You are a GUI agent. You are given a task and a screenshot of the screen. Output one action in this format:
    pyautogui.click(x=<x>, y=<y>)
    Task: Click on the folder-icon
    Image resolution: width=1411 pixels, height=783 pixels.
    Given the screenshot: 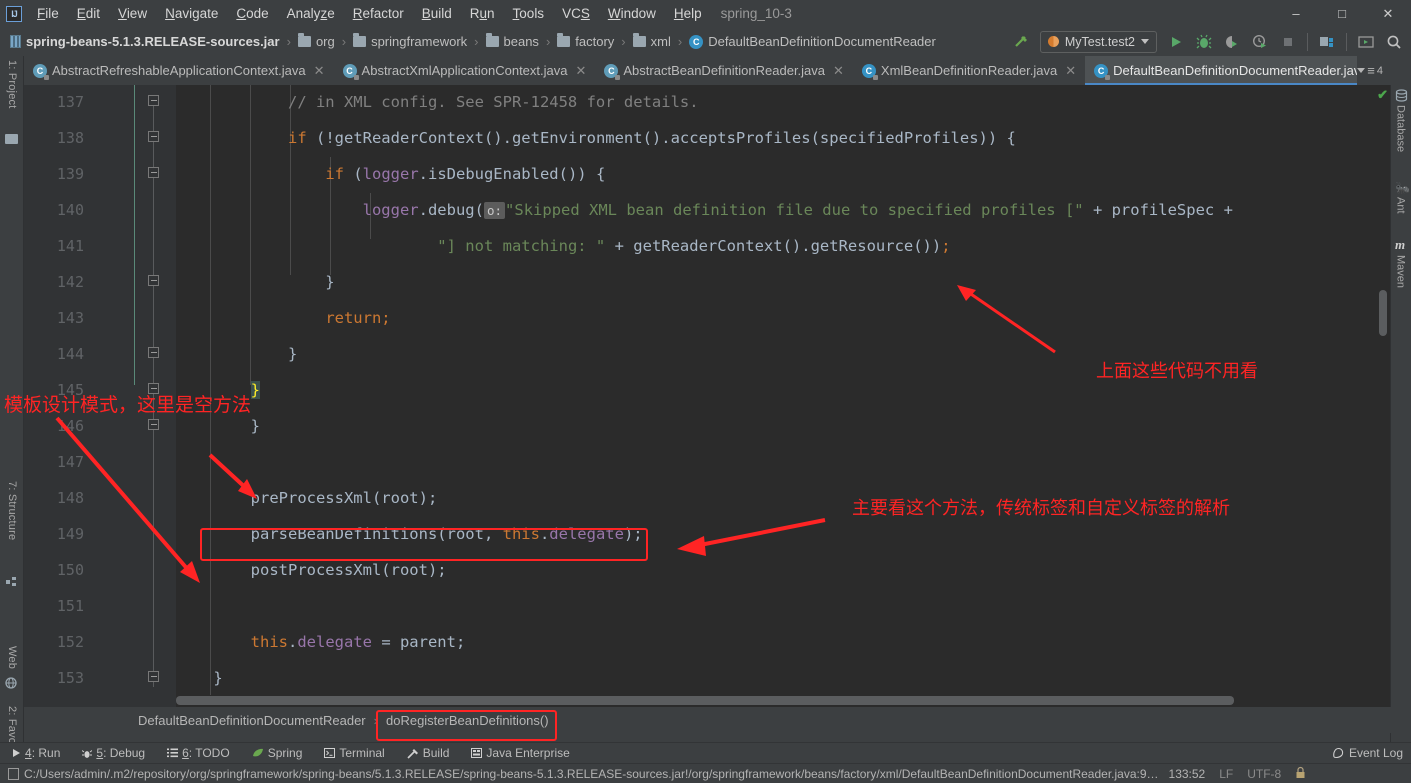 What is the action you would take?
    pyautogui.click(x=564, y=40)
    